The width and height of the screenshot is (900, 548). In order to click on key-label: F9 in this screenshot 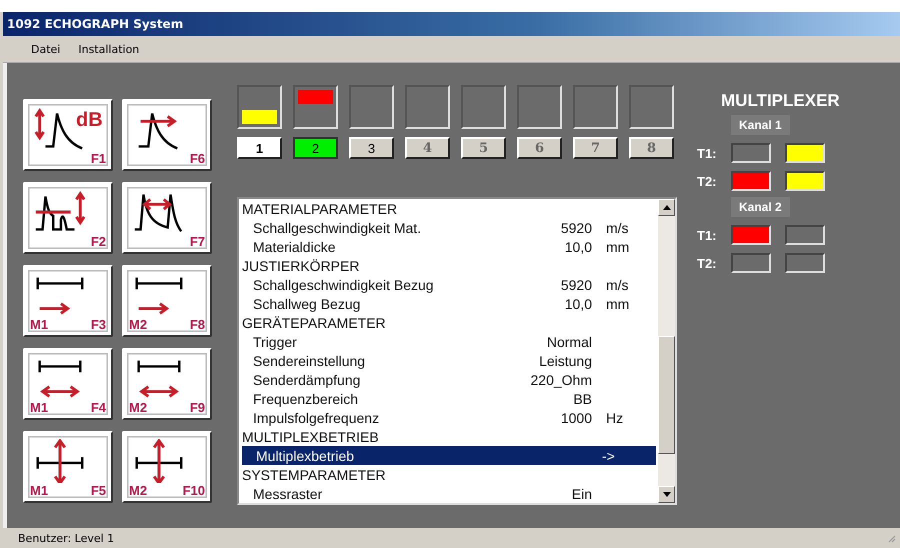, I will do `click(197, 407)`.